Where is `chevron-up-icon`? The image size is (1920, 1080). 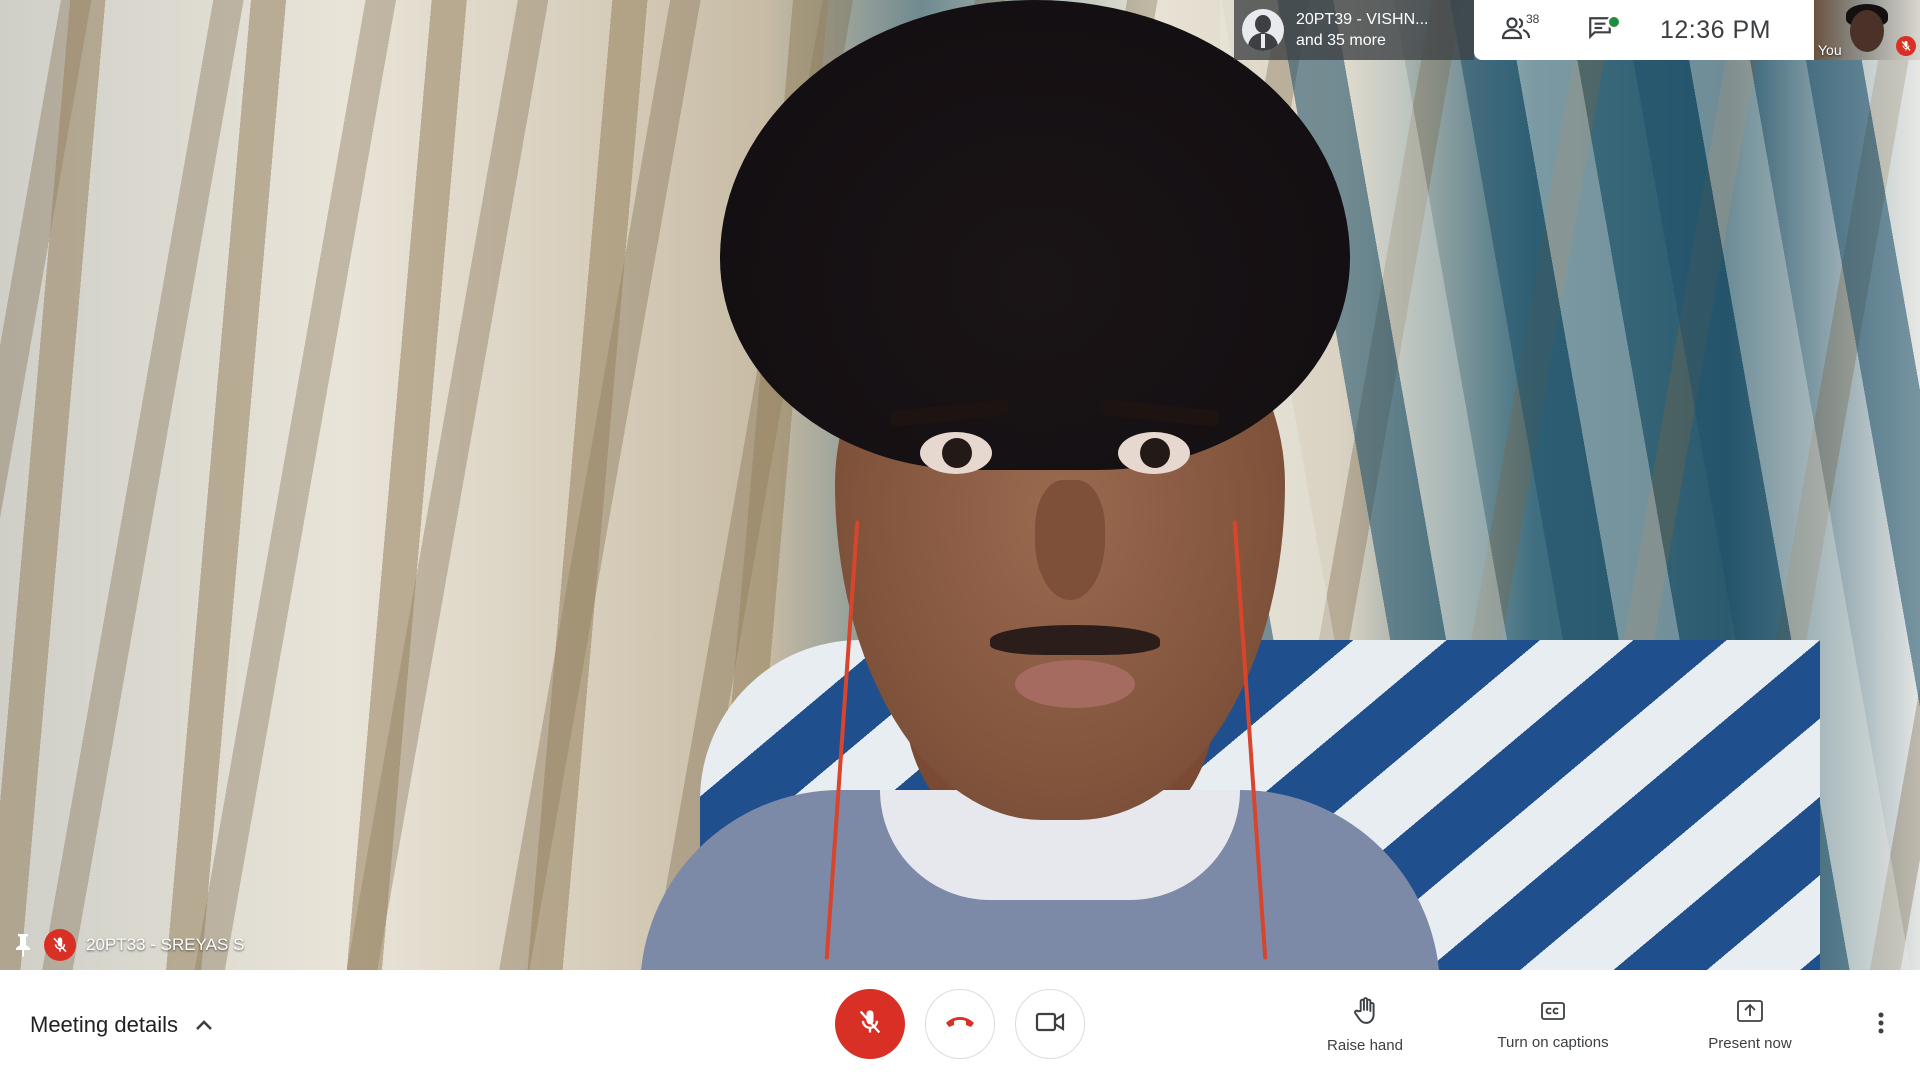
chevron-up-icon is located at coordinates (204, 1025).